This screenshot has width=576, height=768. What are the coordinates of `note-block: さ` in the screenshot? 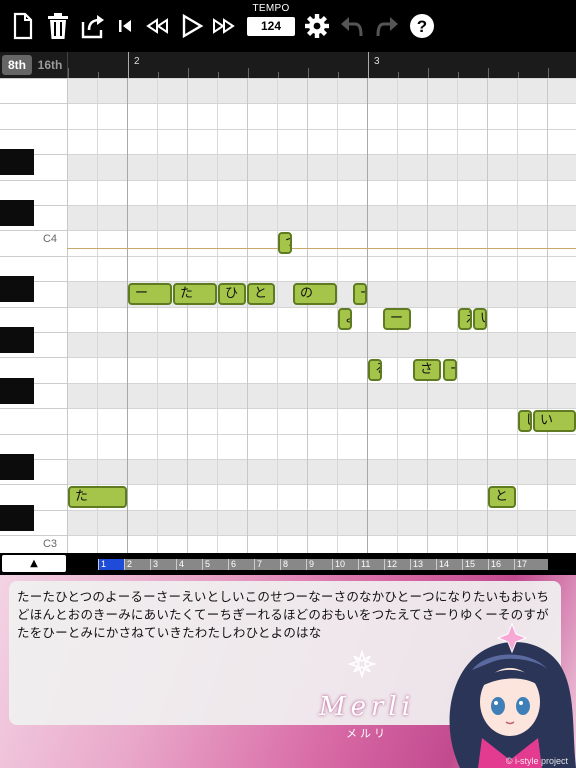 It's located at (427, 369).